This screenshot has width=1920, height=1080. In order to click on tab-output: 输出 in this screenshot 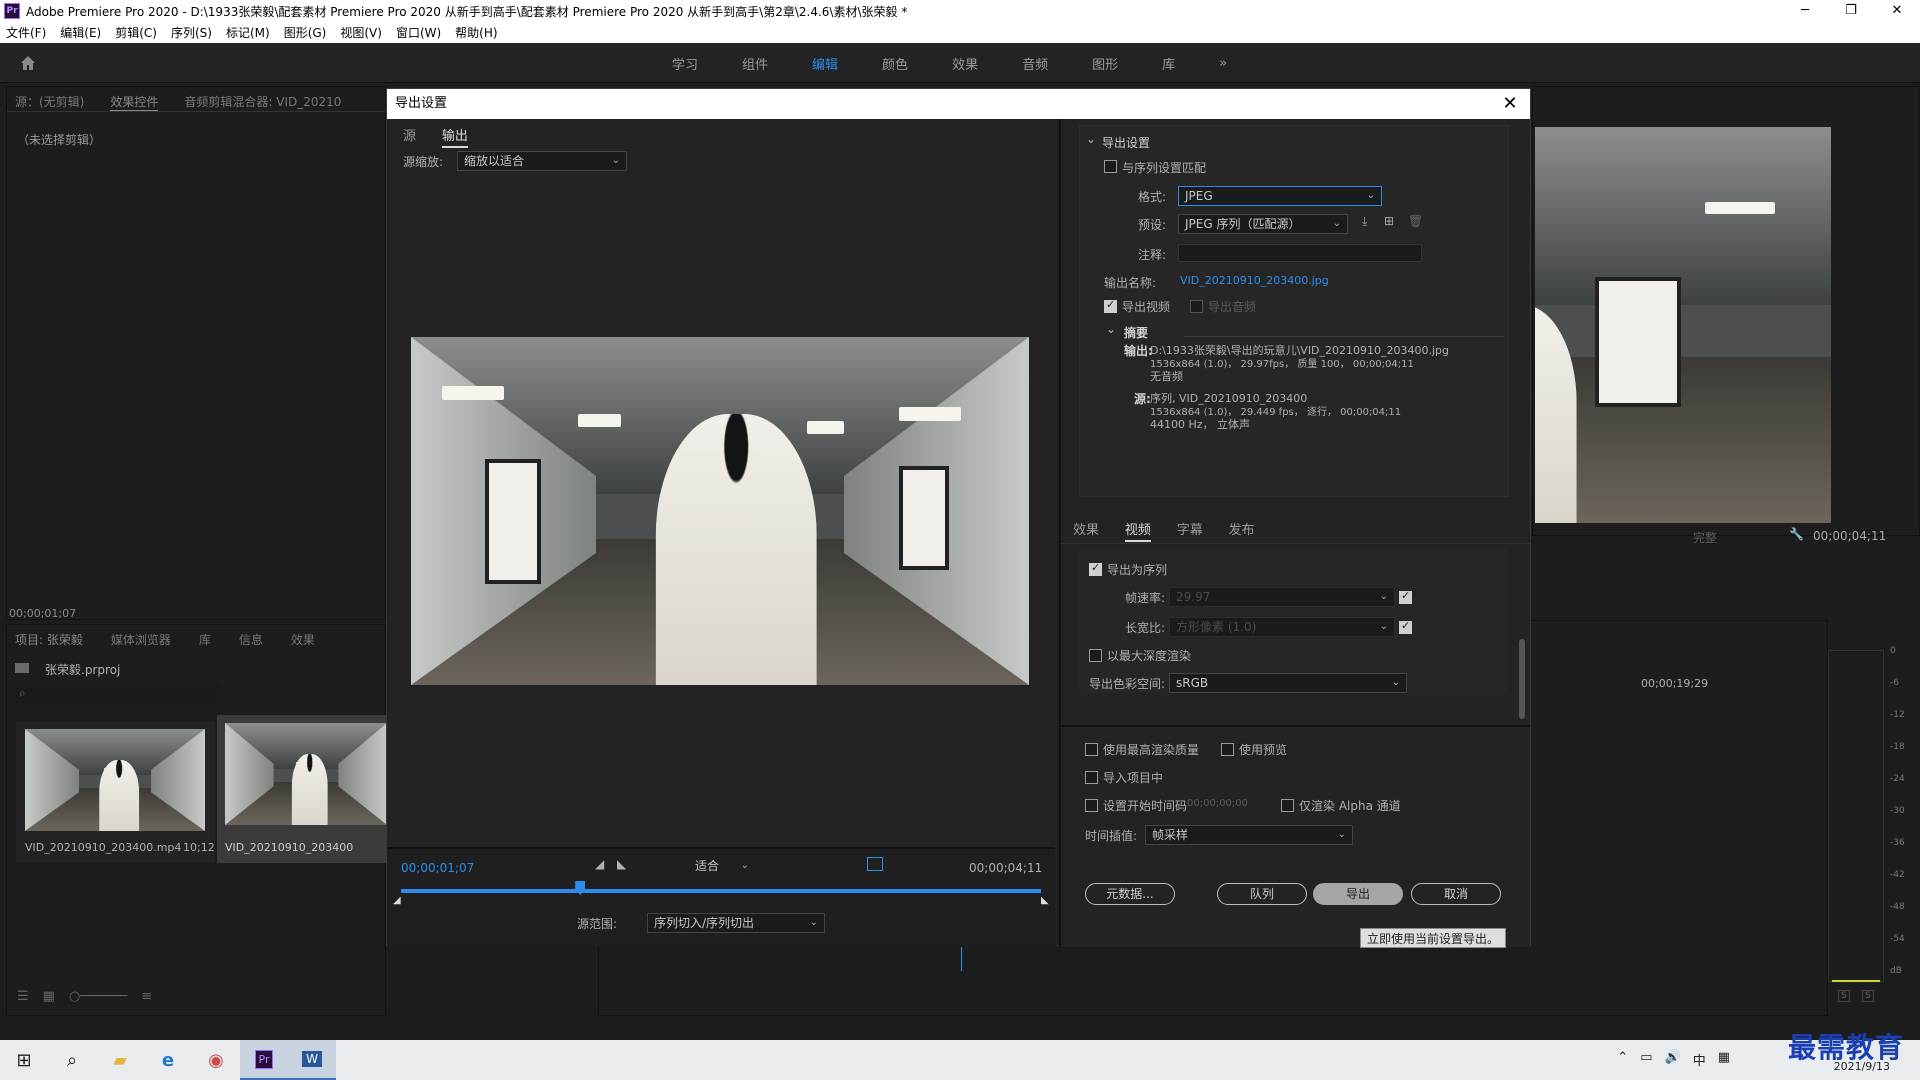, I will do `click(454, 138)`.